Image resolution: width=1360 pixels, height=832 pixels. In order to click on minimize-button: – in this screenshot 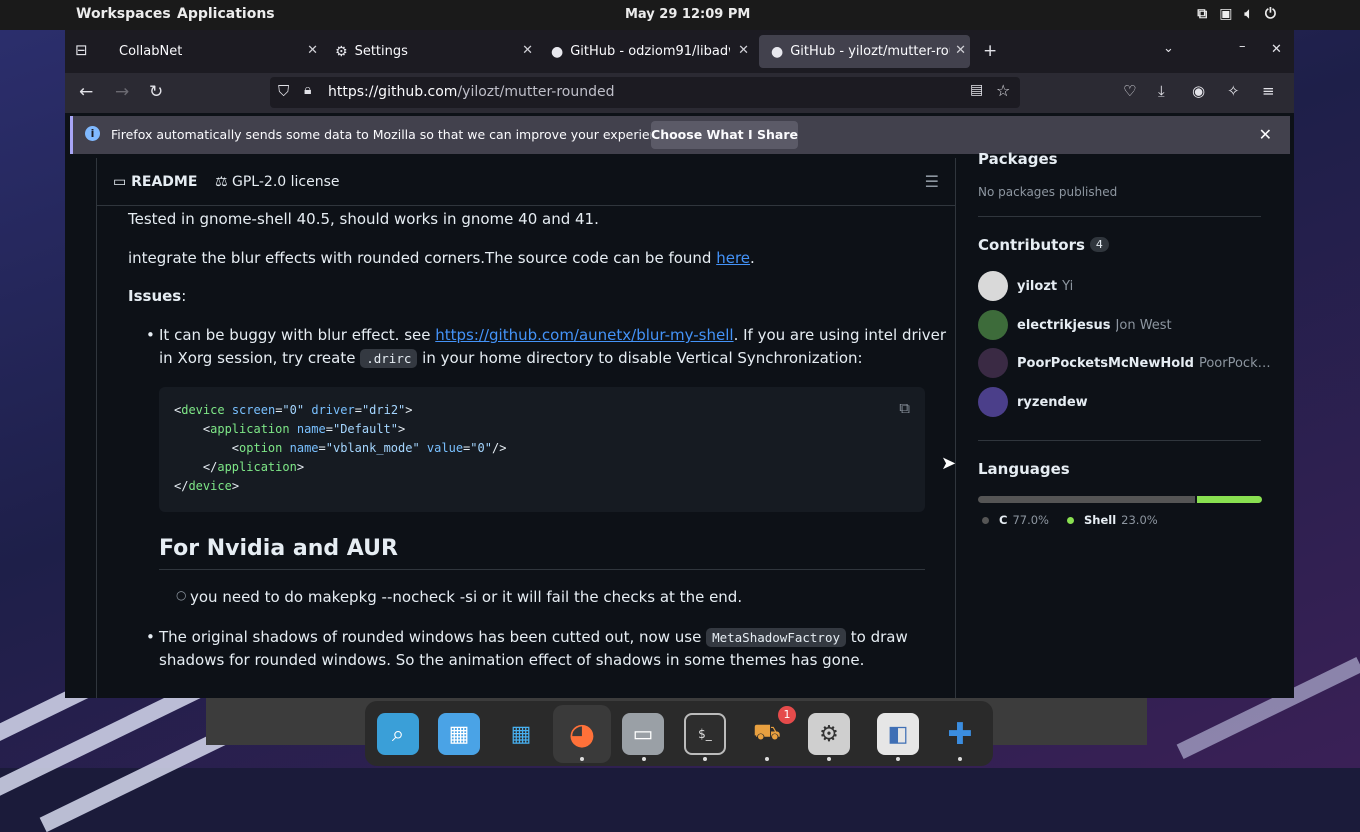, I will do `click(1242, 46)`.